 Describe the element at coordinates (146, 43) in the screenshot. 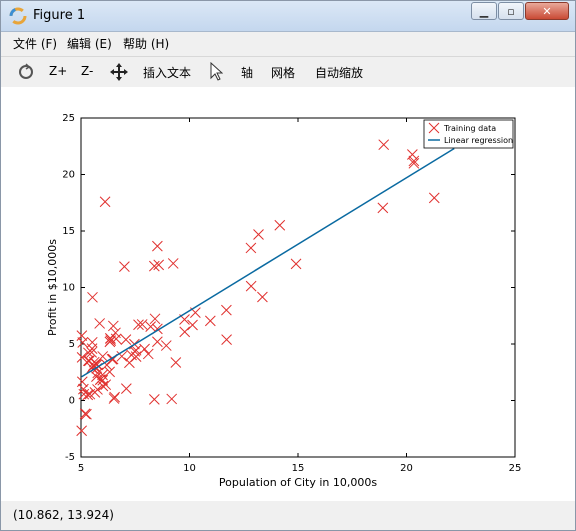

I see `menu-help: 帮助 (H)` at that location.